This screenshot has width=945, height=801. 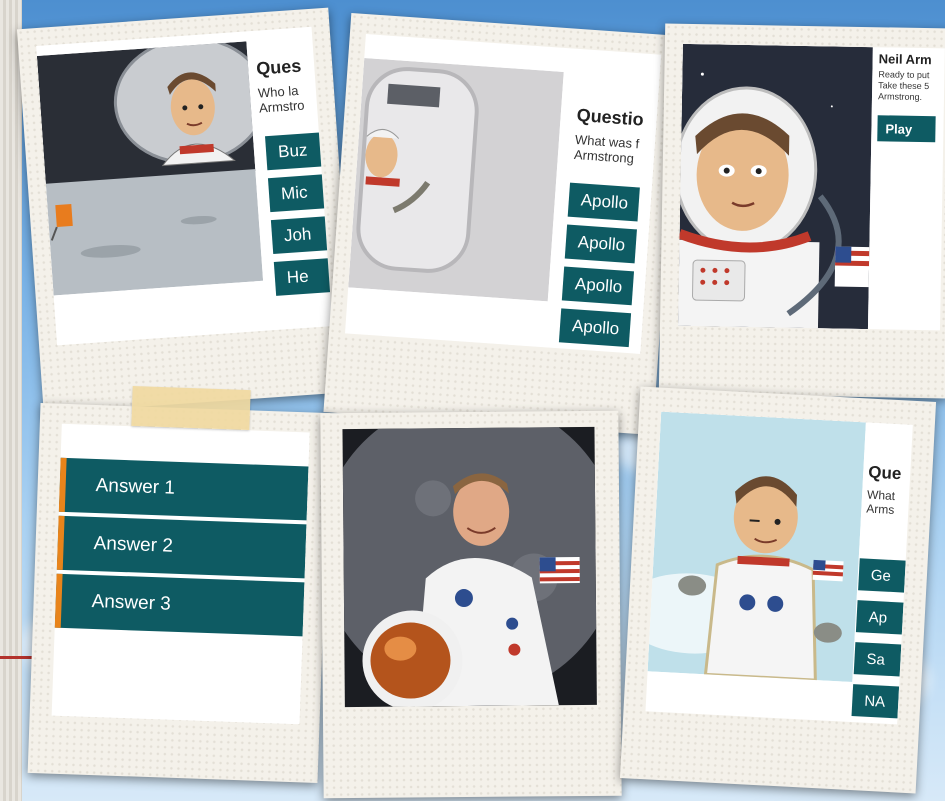 I want to click on play-button: Play, so click(x=906, y=129).